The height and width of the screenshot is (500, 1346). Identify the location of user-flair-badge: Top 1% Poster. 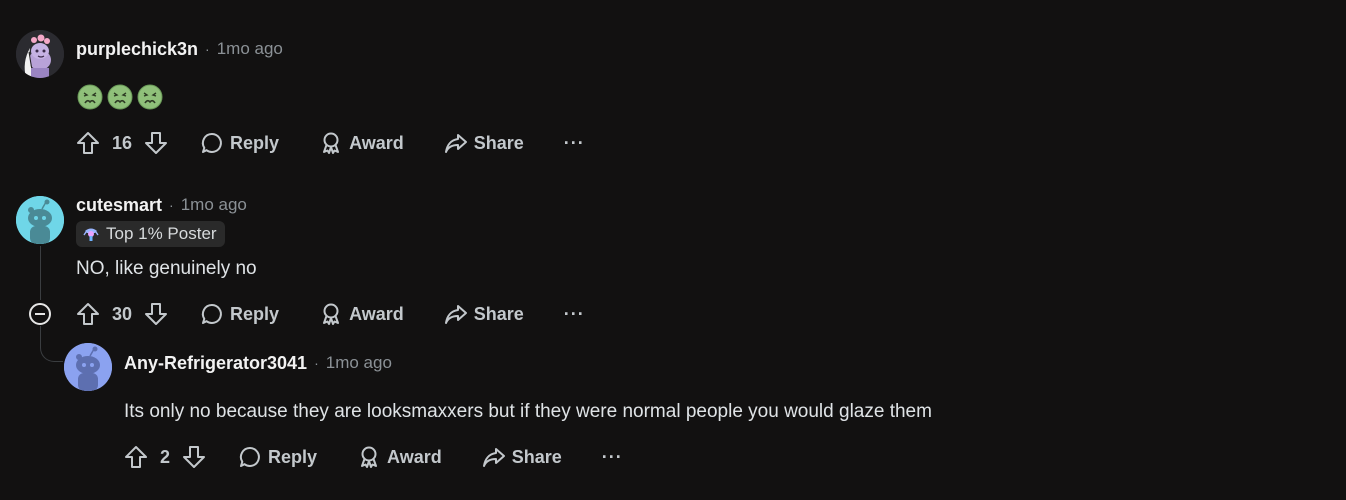
(150, 234).